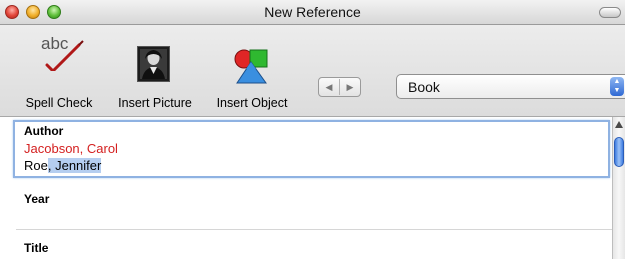 Image resolution: width=625 pixels, height=259 pixels. I want to click on spell-check-button: abc Spell Check, so click(59, 70).